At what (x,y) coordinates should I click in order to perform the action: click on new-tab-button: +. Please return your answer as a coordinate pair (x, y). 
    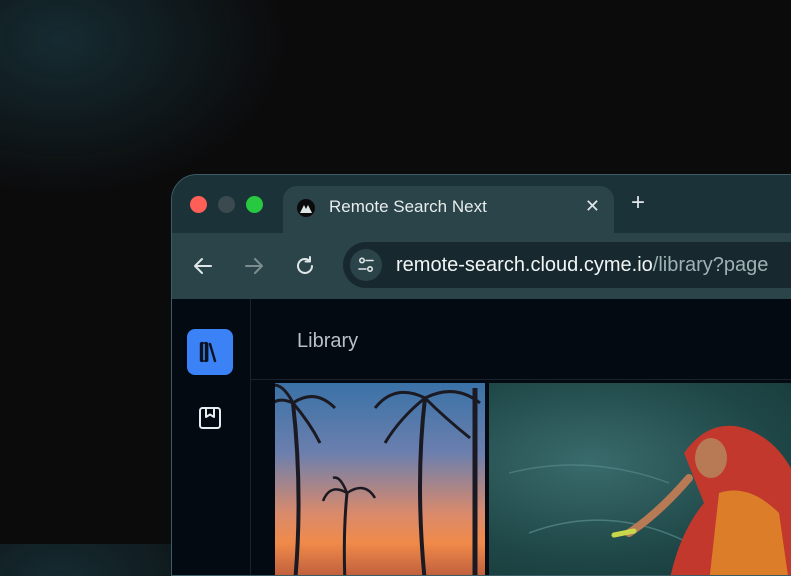
    Looking at the image, I should click on (638, 203).